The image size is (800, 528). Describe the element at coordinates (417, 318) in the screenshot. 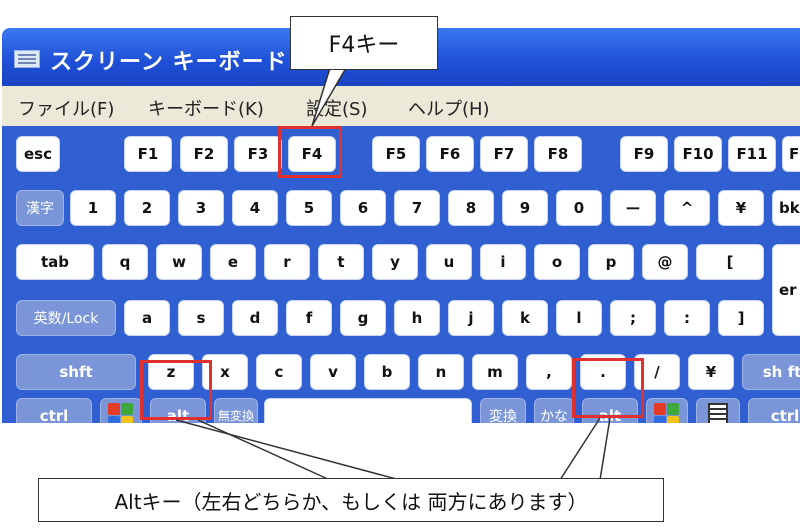

I see `key-h: h` at that location.